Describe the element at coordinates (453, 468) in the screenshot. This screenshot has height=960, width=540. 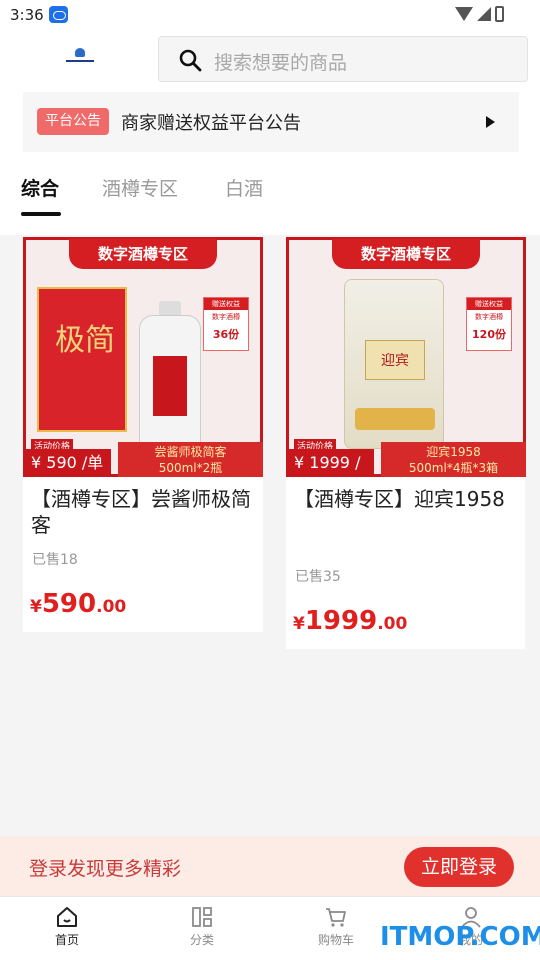
I see `promo-spec: 500ml*4瓶*3箱` at that location.